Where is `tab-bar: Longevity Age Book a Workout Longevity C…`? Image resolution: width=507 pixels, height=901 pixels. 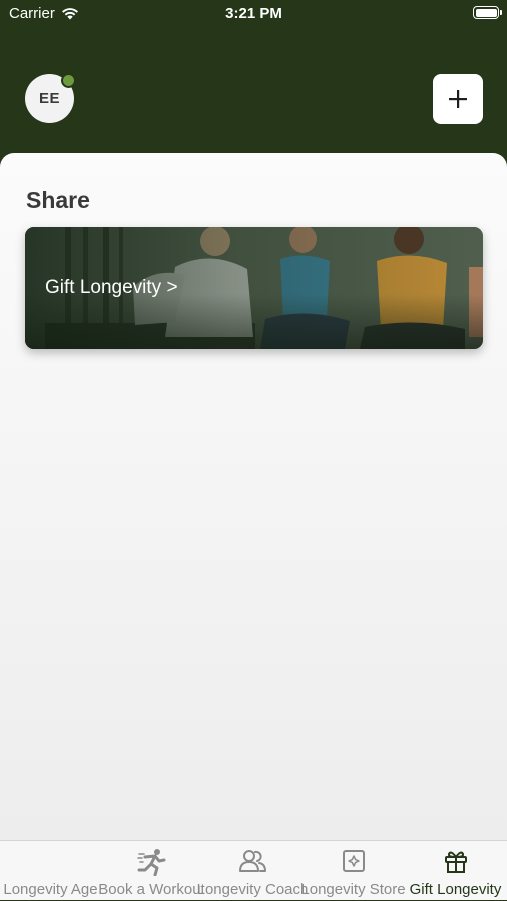 tab-bar: Longevity Age Book a Workout Longevity C… is located at coordinates (253, 870).